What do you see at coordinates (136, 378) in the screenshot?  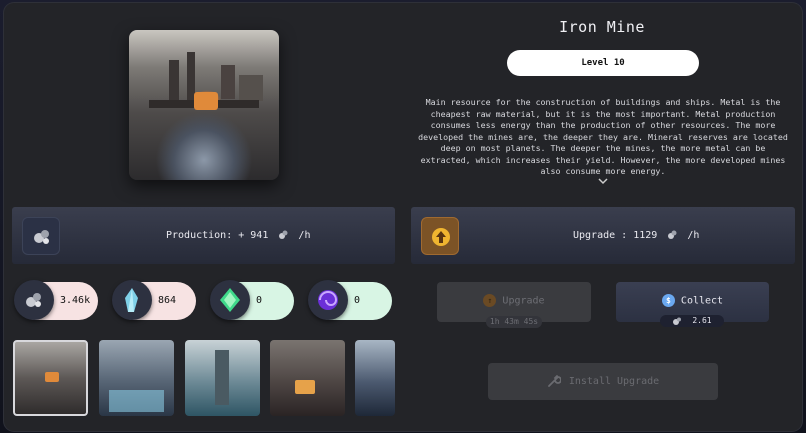 I see `thumbnail-crystal-mine` at bounding box center [136, 378].